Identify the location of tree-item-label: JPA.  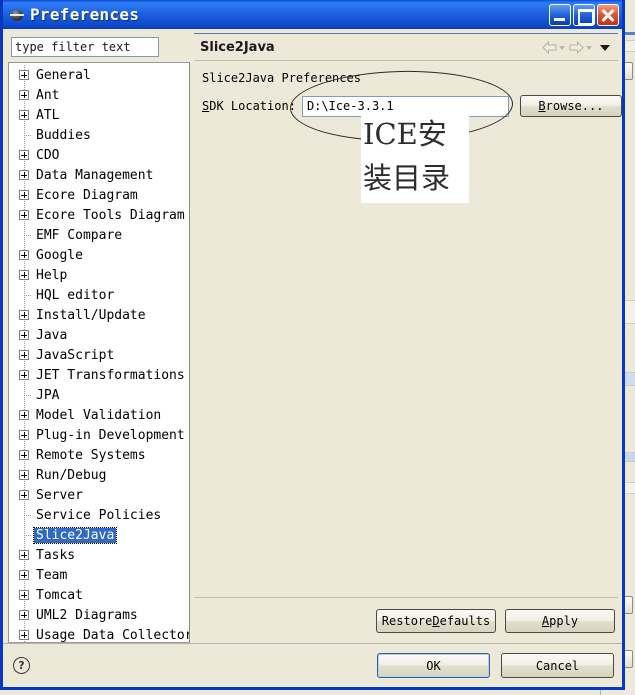
(48, 395).